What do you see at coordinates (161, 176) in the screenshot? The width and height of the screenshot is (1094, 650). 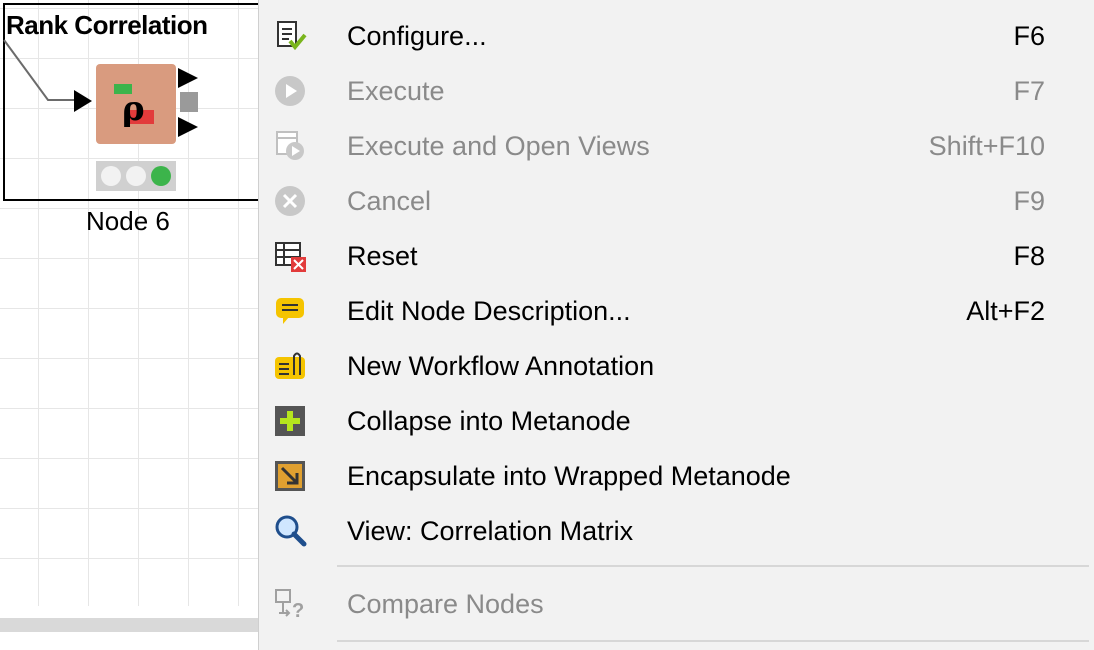 I see `status-green-light` at bounding box center [161, 176].